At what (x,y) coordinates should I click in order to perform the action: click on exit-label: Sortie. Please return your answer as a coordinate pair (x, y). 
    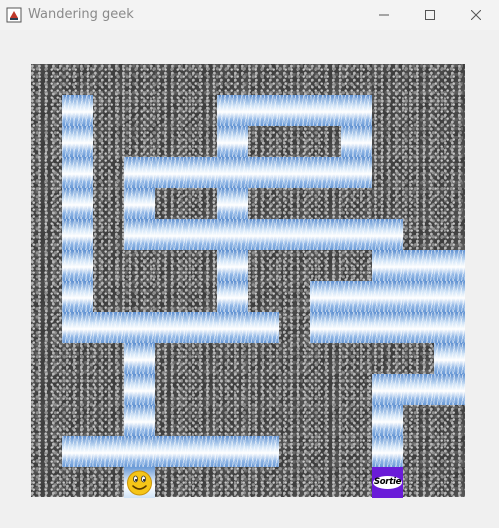
    Looking at the image, I should click on (387, 482).